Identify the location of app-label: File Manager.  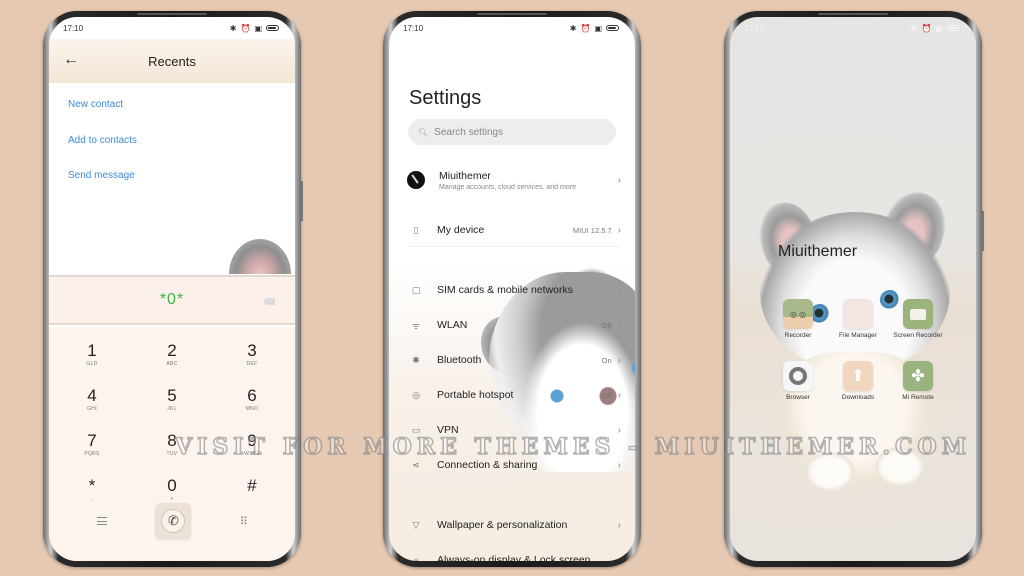
(858, 335).